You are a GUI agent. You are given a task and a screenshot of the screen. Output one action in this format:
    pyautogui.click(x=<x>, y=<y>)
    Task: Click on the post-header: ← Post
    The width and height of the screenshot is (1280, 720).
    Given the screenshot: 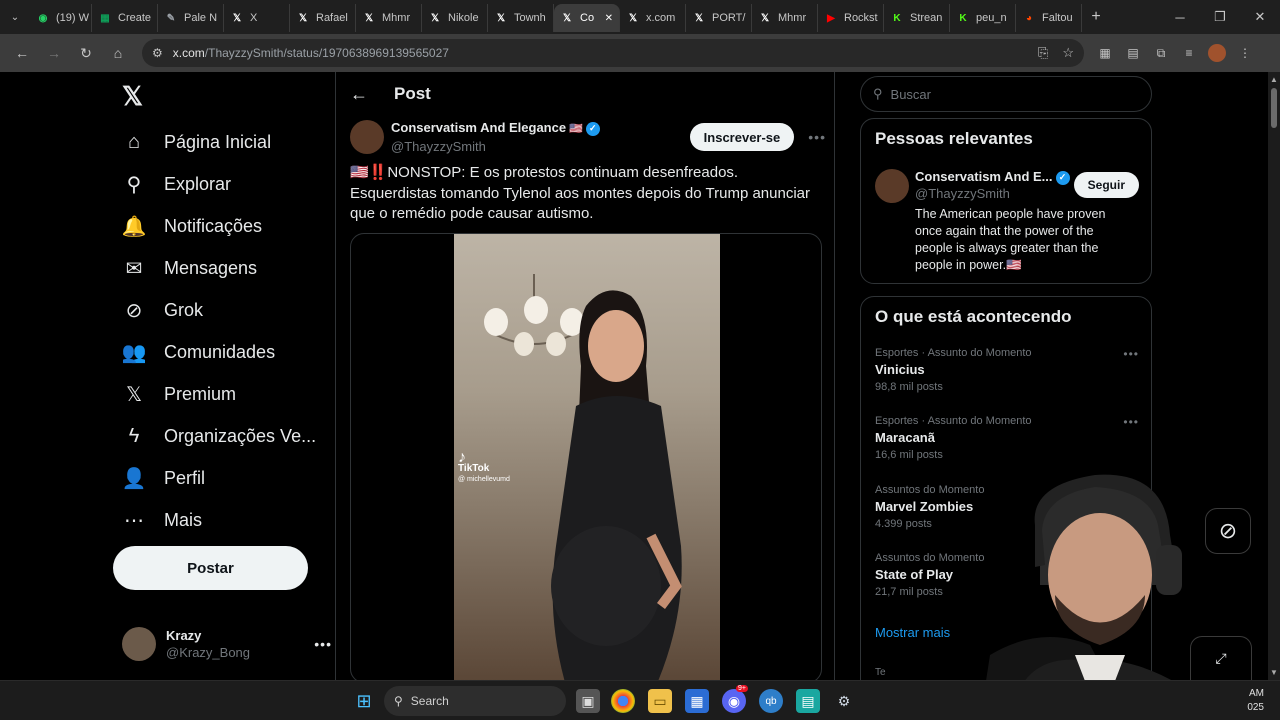 What is the action you would take?
    pyautogui.click(x=586, y=94)
    